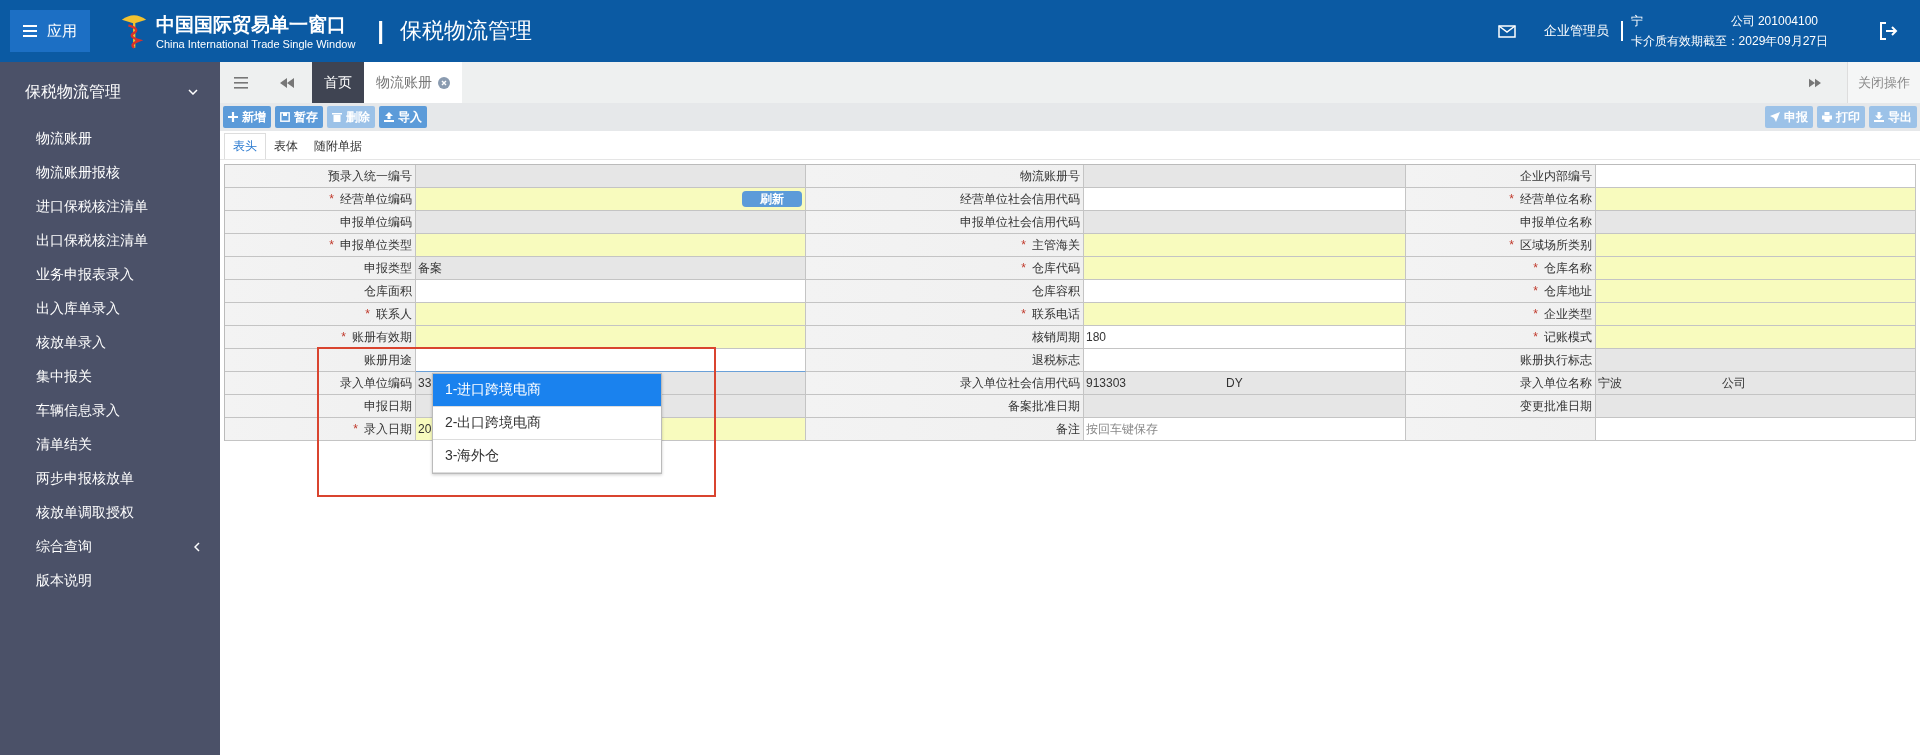 Image resolution: width=1920 pixels, height=755 pixels. What do you see at coordinates (1556, 383) in the screenshot?
I see `field-label: 录入单位名称` at bounding box center [1556, 383].